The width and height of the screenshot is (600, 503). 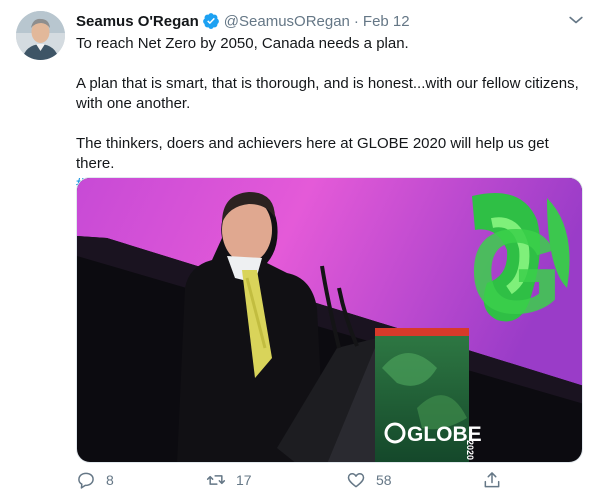 I want to click on author-name: Seamus O'Regan, so click(x=137, y=21).